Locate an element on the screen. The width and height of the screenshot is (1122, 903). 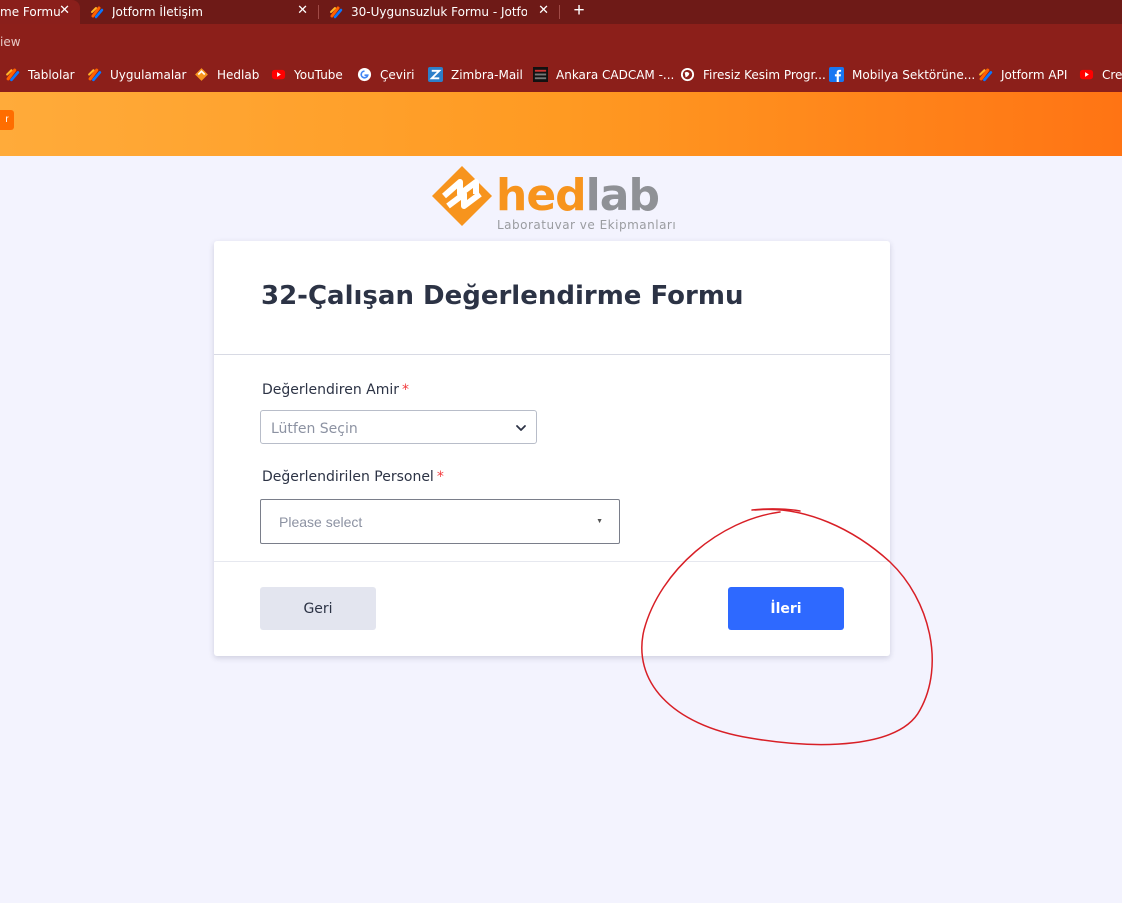
tab-title: 30-Uygunsuzluk Formu - Jotform is located at coordinates (439, 12).